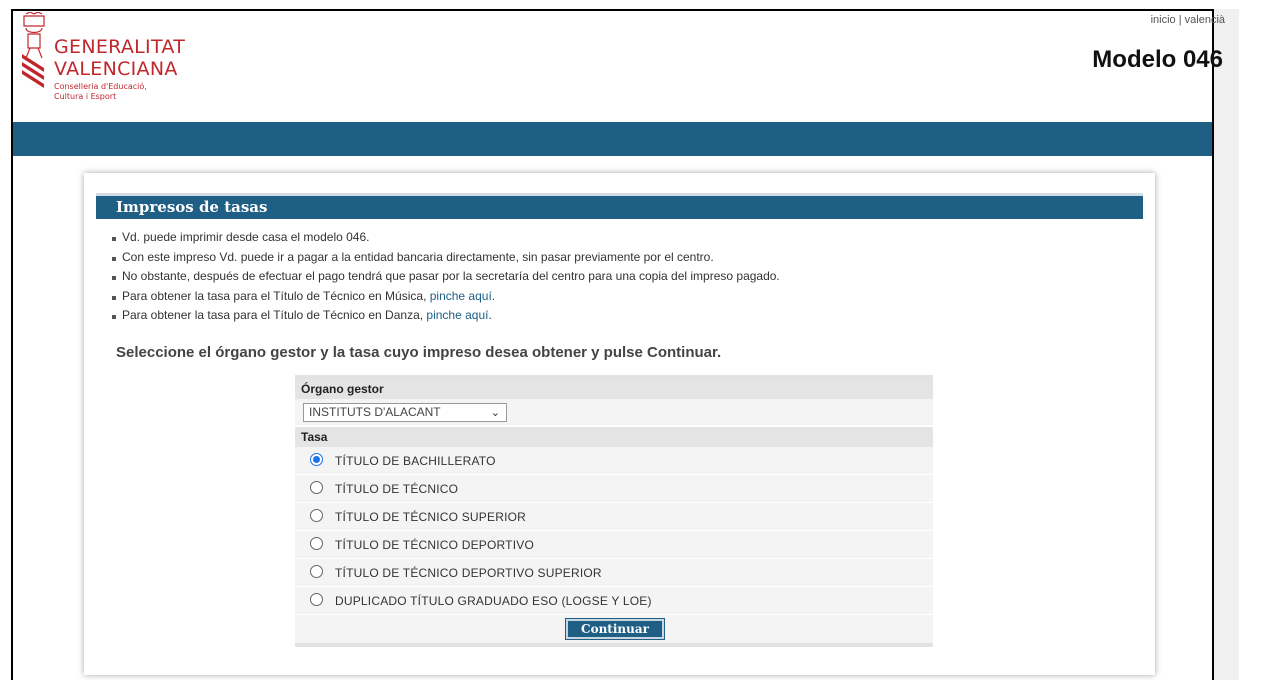 The width and height of the screenshot is (1263, 680). I want to click on logo-title-line2: VALENCIANA, so click(116, 69).